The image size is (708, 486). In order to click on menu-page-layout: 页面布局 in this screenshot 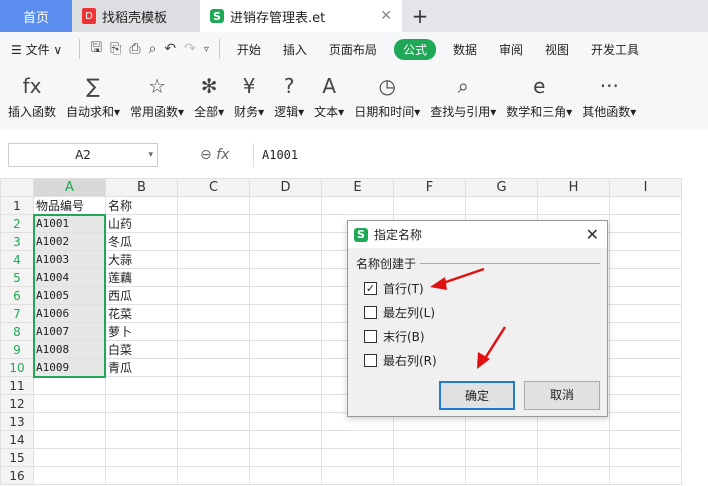, I will do `click(353, 49)`.